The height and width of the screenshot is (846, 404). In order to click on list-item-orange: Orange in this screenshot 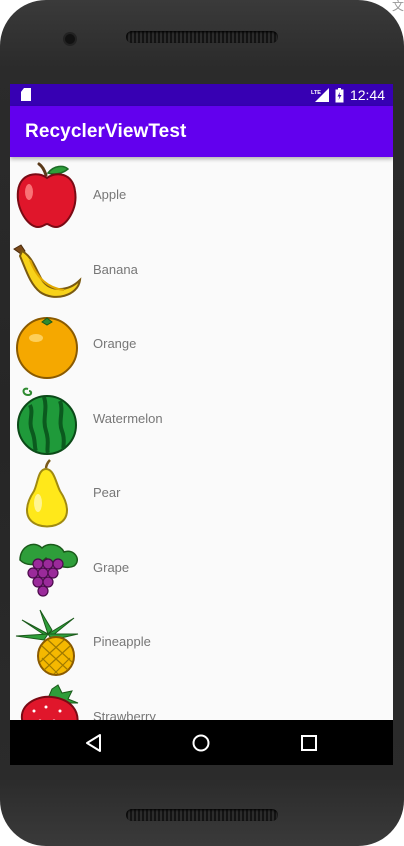, I will do `click(201, 343)`.